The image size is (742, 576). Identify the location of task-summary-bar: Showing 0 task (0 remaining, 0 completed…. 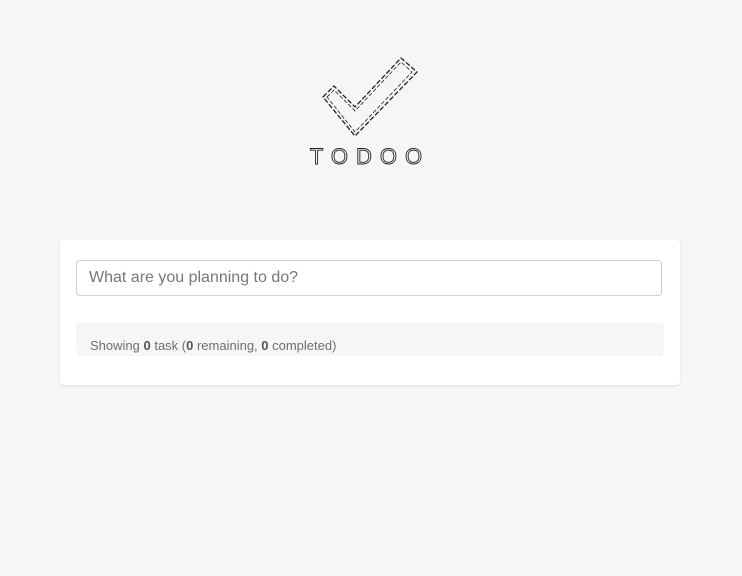
(370, 338).